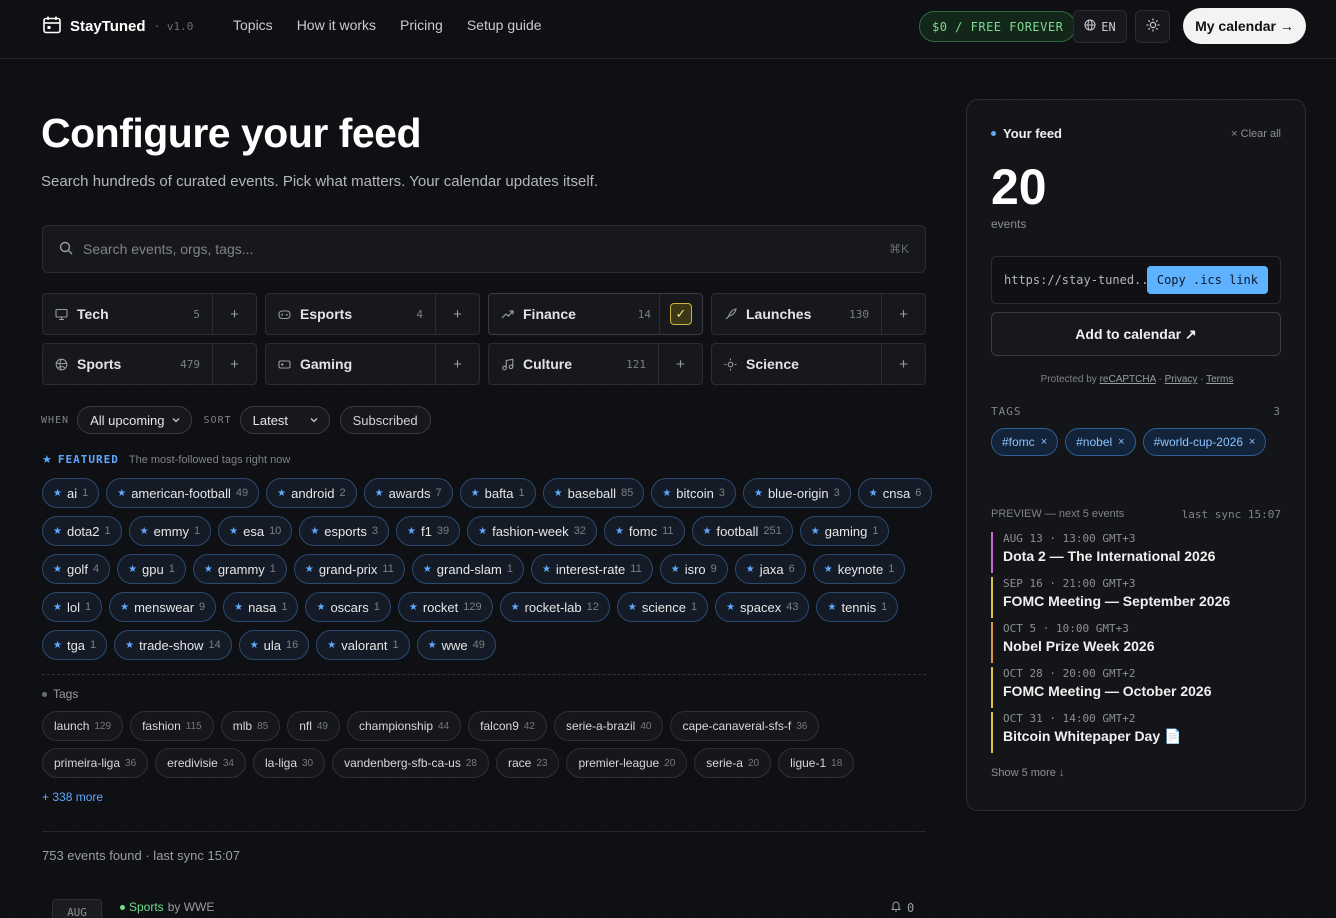 The width and height of the screenshot is (1336, 918). Describe the element at coordinates (76, 569) in the screenshot. I see `featured-tag: ★ golf 4` at that location.